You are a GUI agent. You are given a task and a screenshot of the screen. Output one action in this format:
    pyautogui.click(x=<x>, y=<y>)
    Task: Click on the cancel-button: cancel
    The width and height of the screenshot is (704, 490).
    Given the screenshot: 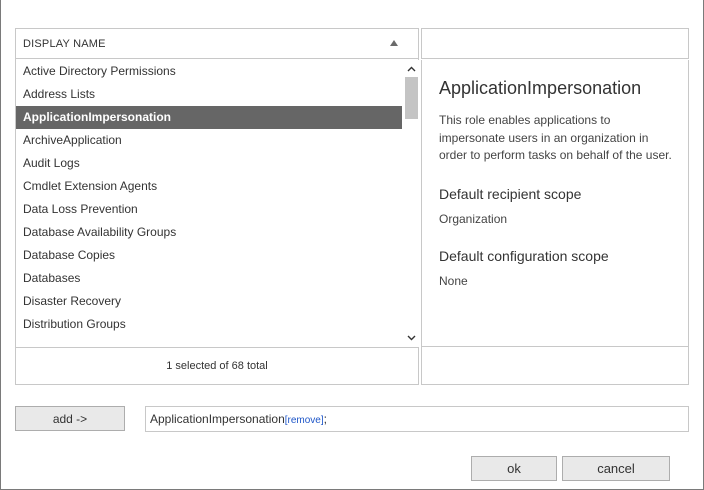 What is the action you would take?
    pyautogui.click(x=616, y=468)
    